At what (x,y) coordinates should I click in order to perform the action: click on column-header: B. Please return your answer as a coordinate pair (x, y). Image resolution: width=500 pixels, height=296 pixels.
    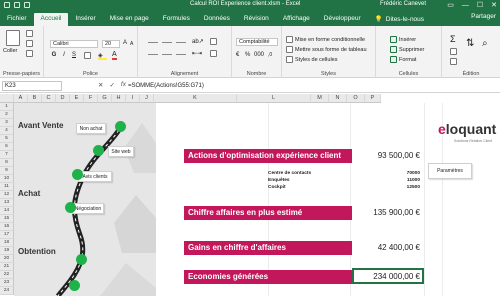
    Looking at the image, I should click on (35, 98).